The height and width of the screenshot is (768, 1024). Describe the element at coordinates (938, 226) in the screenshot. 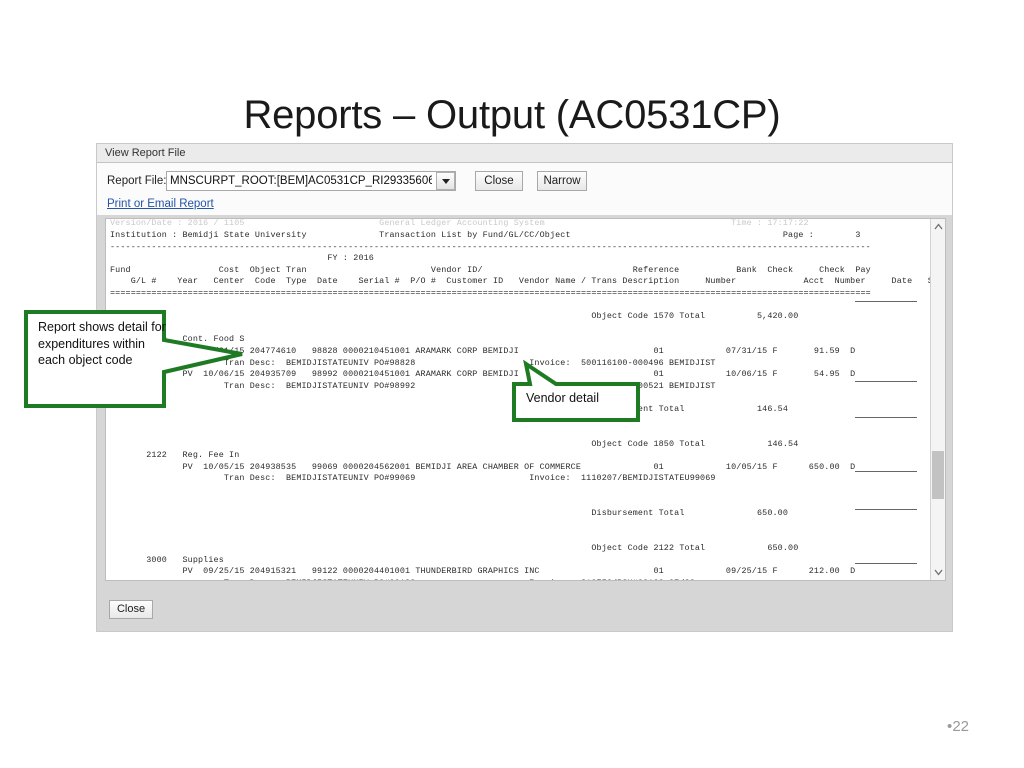

I see `chevron-up-icon` at that location.